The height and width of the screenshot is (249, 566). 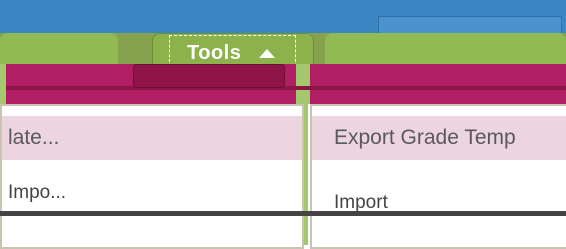 What do you see at coordinates (59, 49) in the screenshot?
I see `tab-left` at bounding box center [59, 49].